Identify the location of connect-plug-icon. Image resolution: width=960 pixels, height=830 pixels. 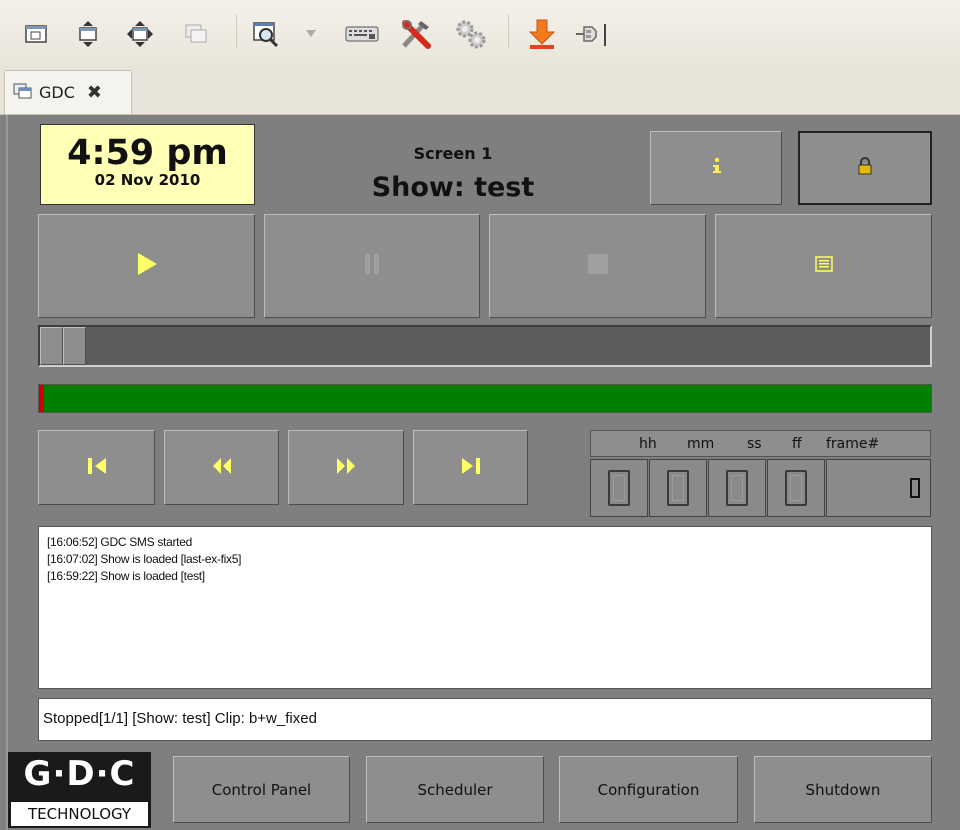
(592, 34).